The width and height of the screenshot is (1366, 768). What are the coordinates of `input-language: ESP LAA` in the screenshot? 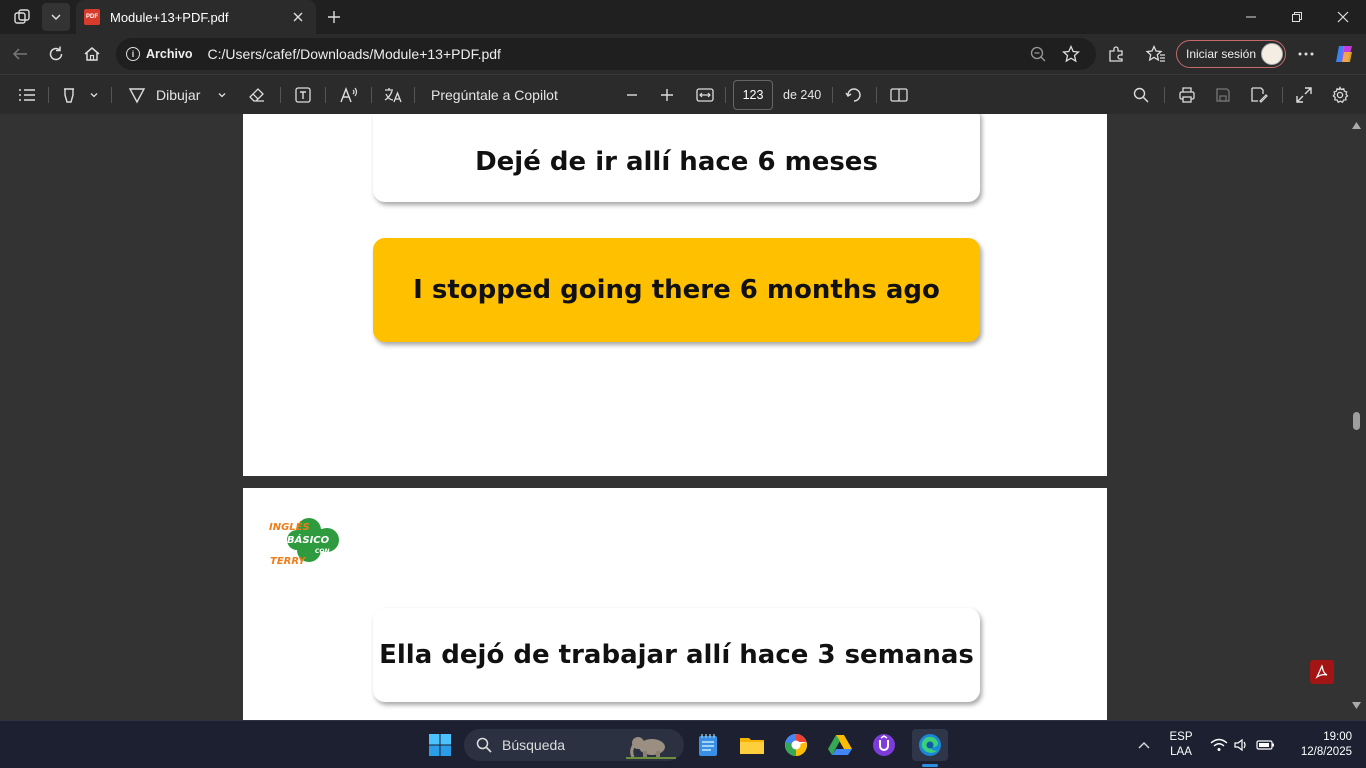 It's located at (1181, 745).